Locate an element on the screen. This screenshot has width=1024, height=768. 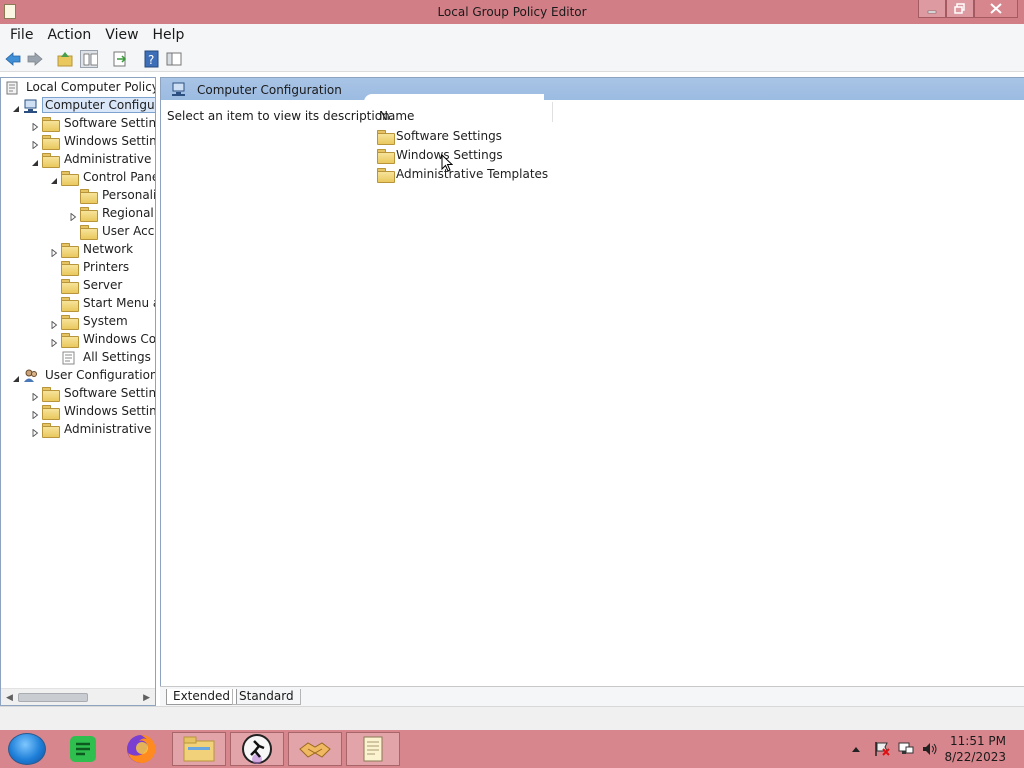
computer-icon is located at coordinates (179, 89).